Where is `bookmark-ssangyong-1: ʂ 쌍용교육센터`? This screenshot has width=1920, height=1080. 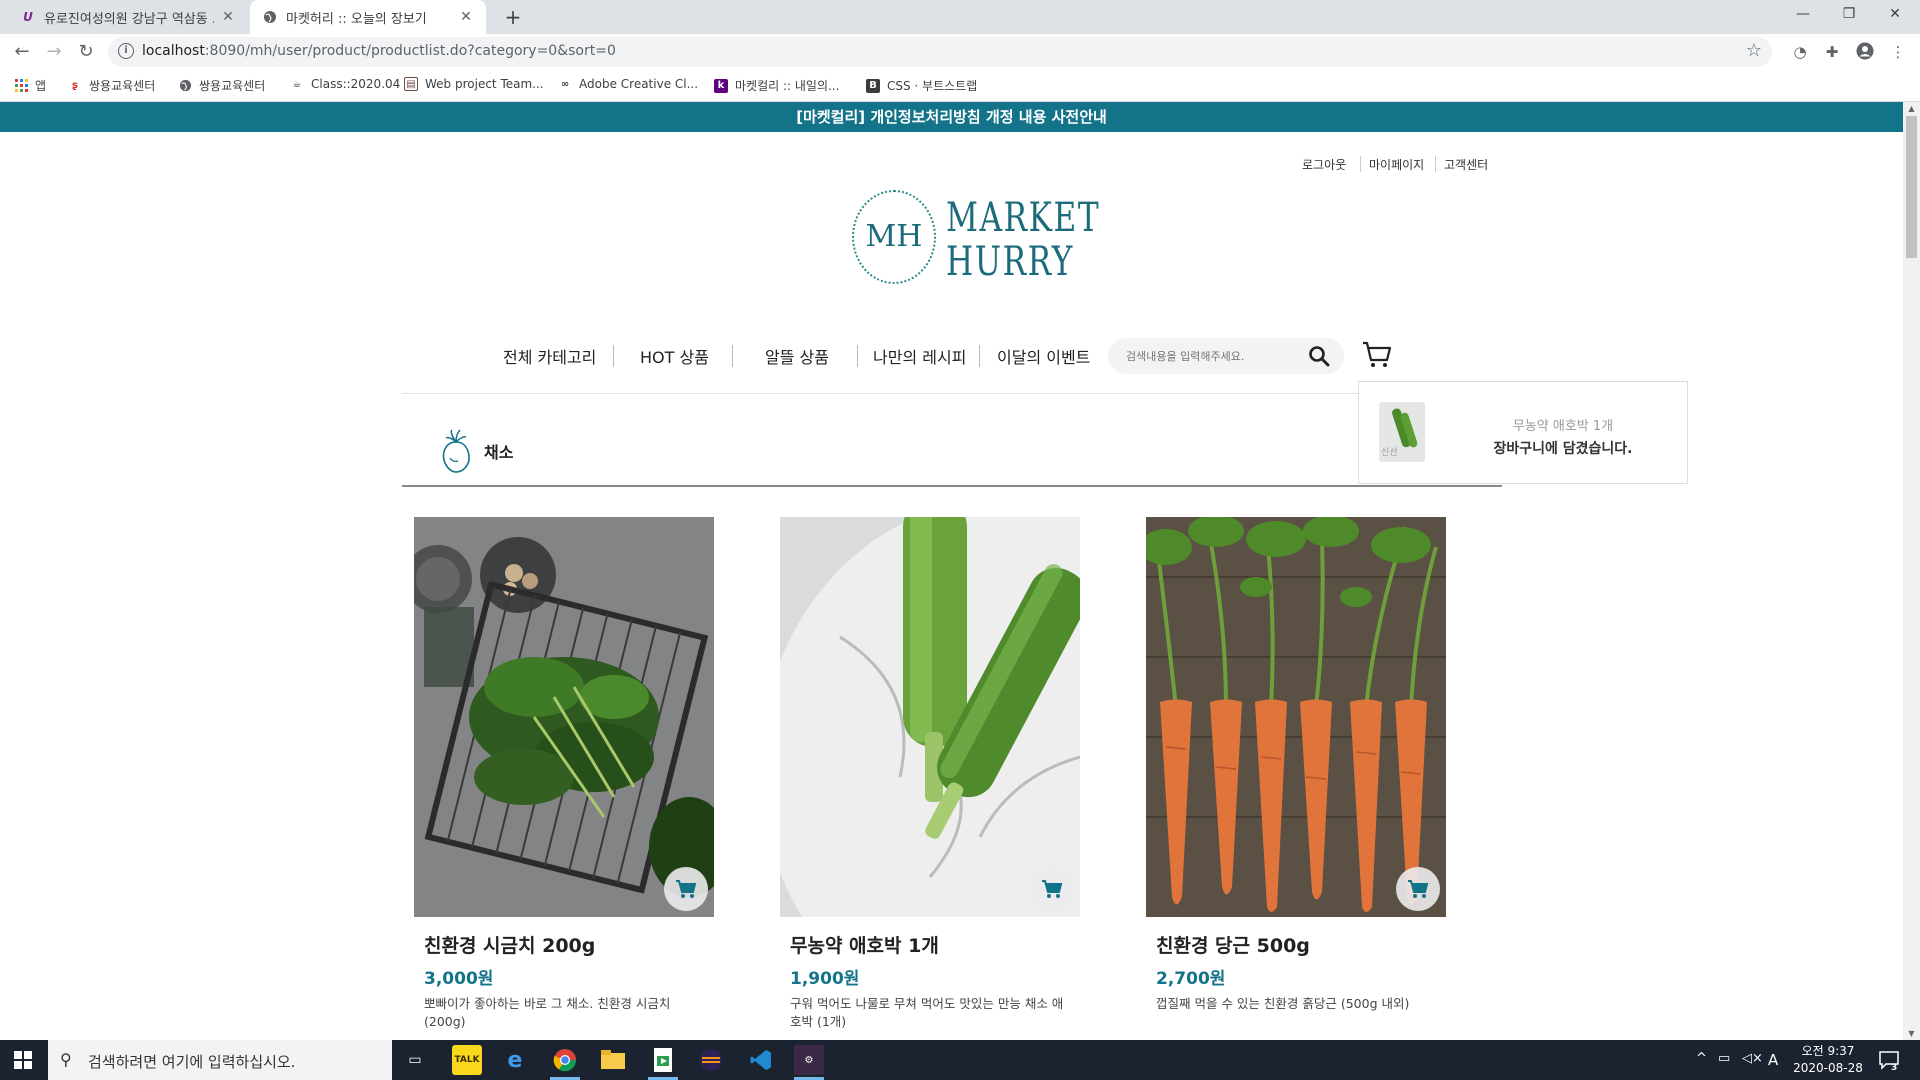 bookmark-ssangyong-1: ʂ 쌍용교육센터 is located at coordinates (111, 85).